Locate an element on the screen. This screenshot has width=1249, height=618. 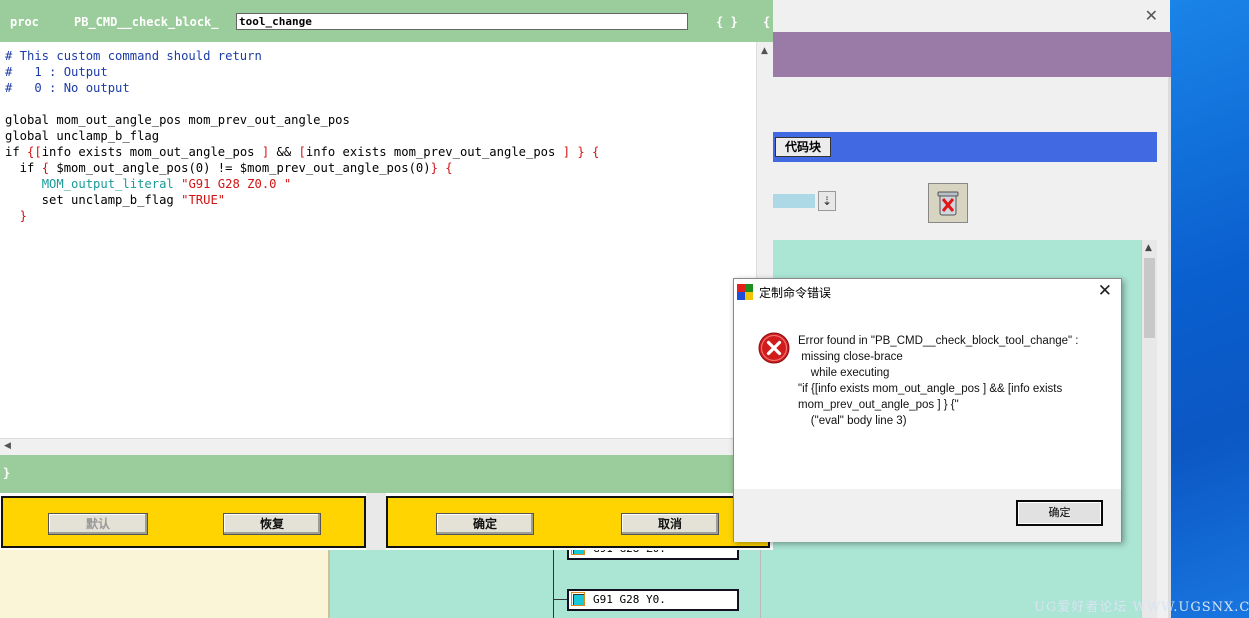
restore-button: 恢复 is located at coordinates (272, 524).